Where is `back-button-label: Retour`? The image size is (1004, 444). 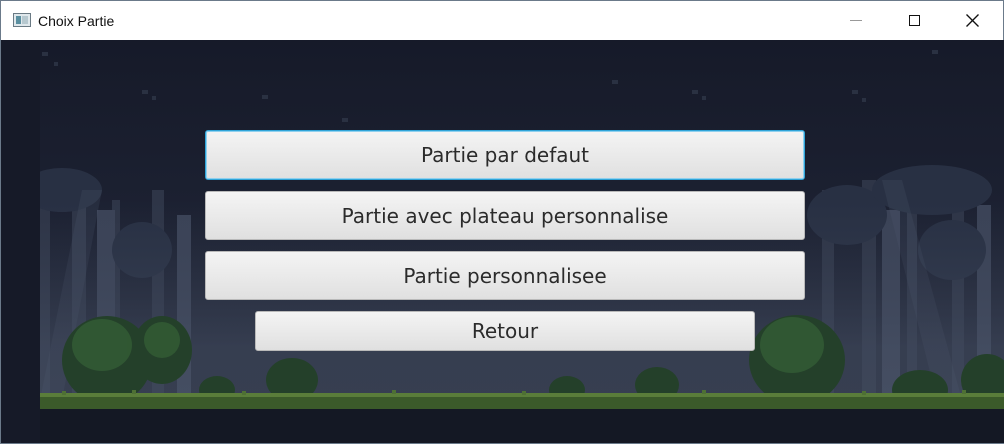 back-button-label: Retour is located at coordinates (505, 331).